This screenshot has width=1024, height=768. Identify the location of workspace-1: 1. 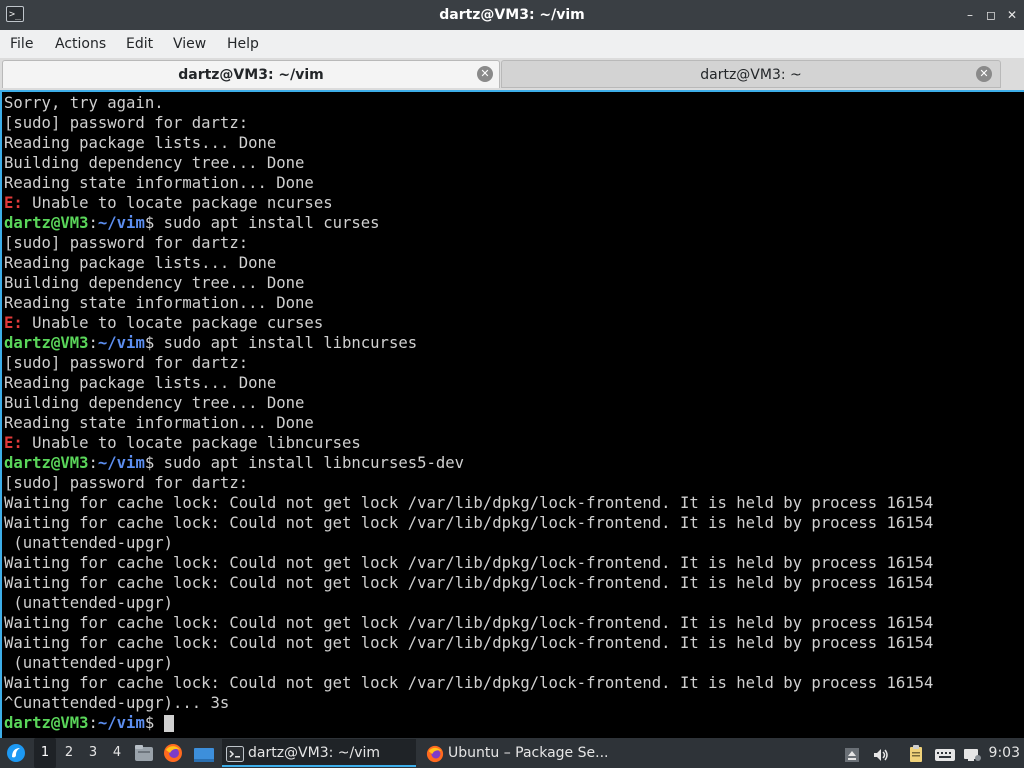
(45, 753).